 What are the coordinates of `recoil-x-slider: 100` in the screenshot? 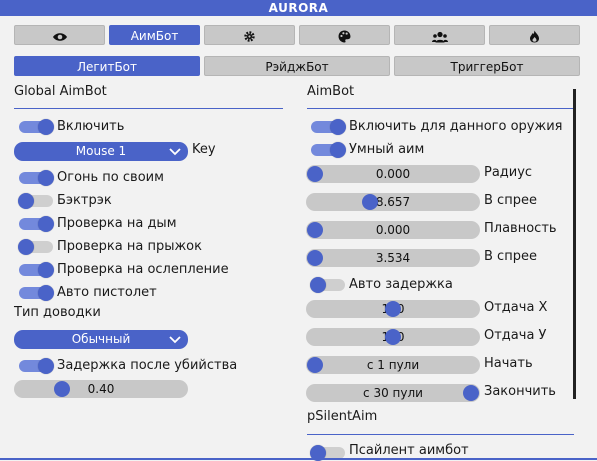 It's located at (393, 309).